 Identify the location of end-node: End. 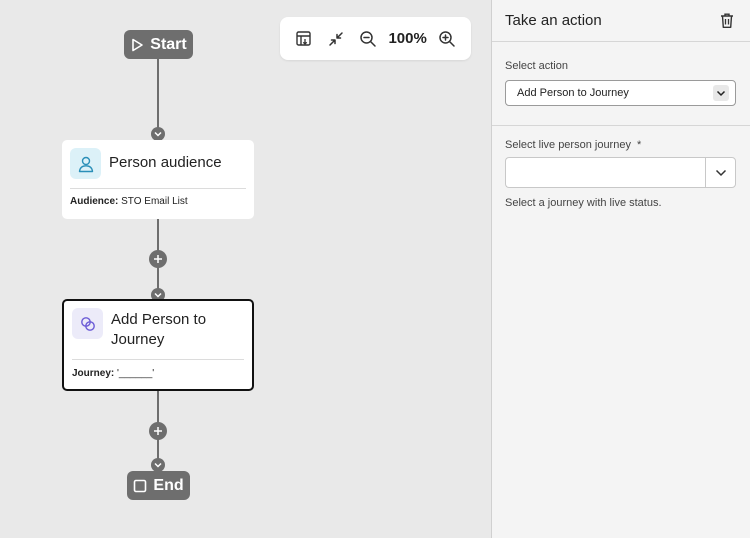
(158, 485).